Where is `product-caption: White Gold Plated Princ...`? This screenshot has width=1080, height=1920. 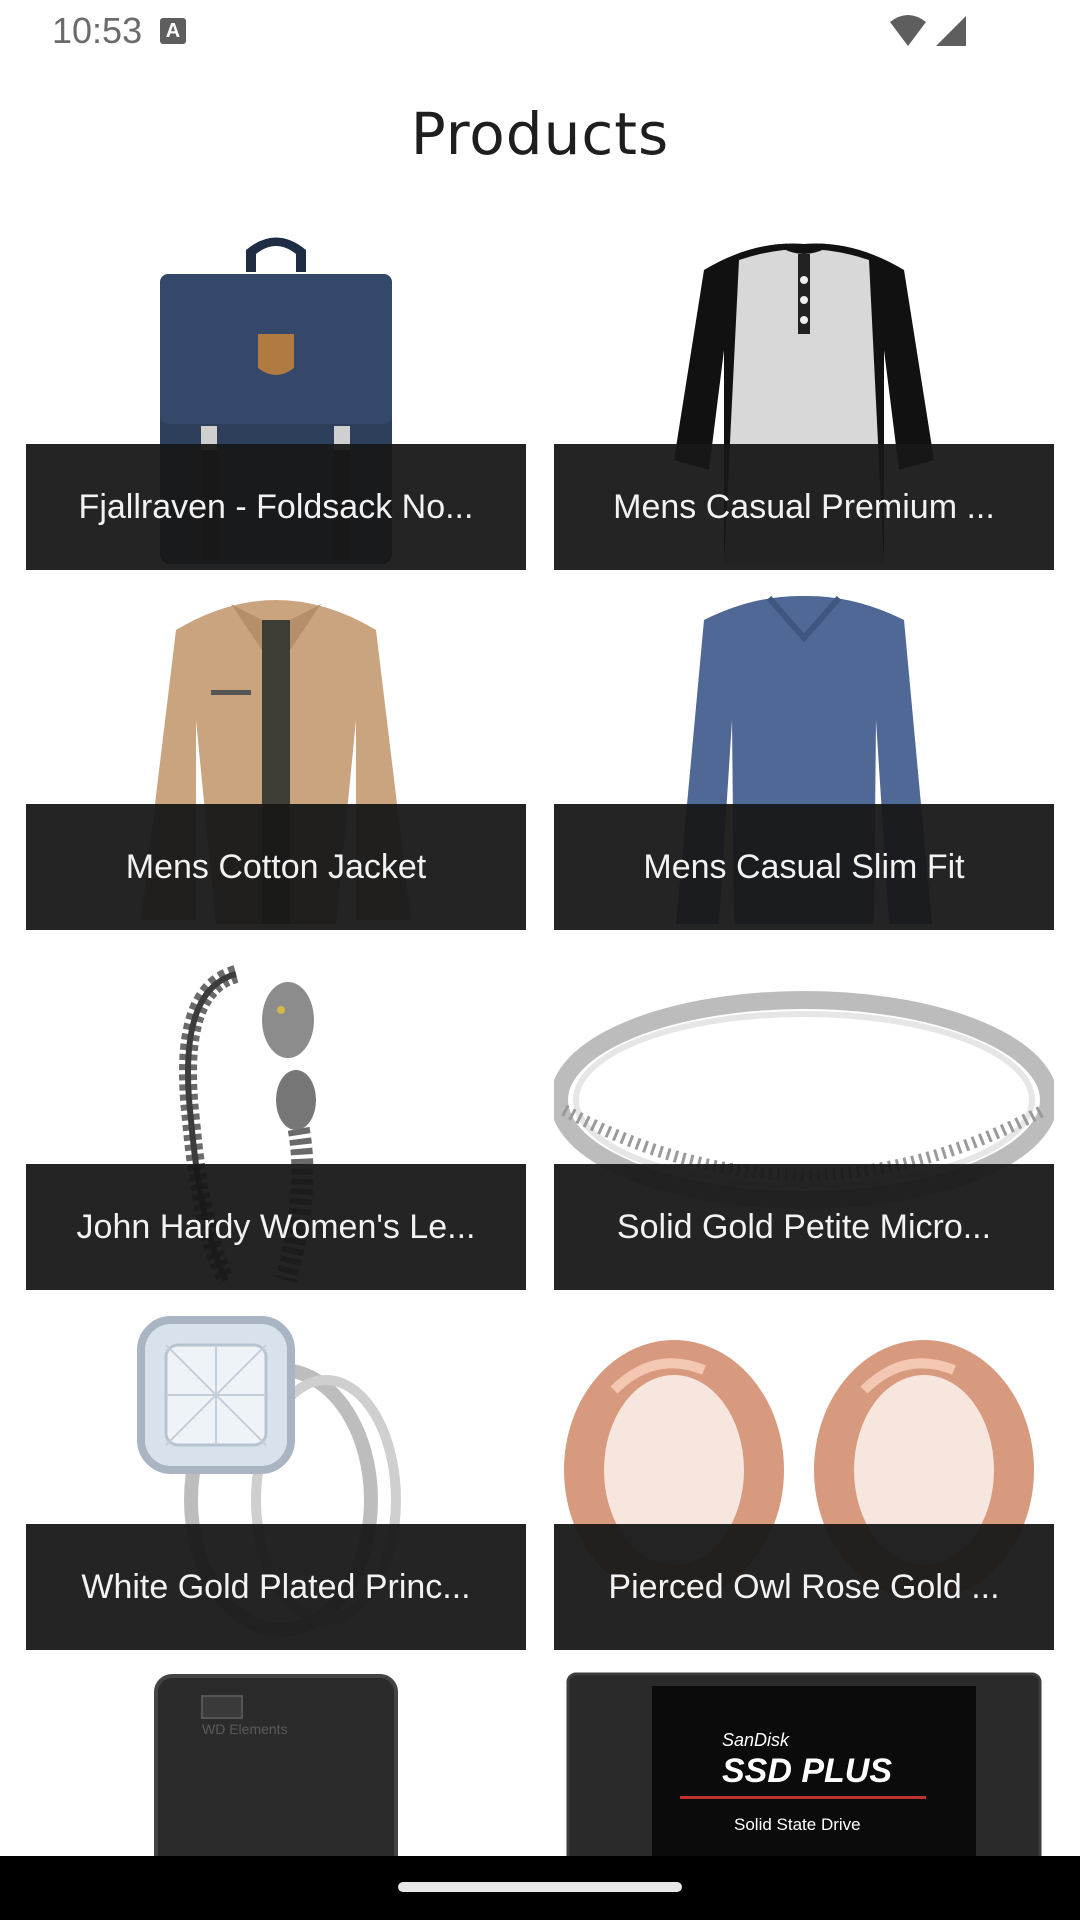 product-caption: White Gold Plated Princ... is located at coordinates (276, 1587).